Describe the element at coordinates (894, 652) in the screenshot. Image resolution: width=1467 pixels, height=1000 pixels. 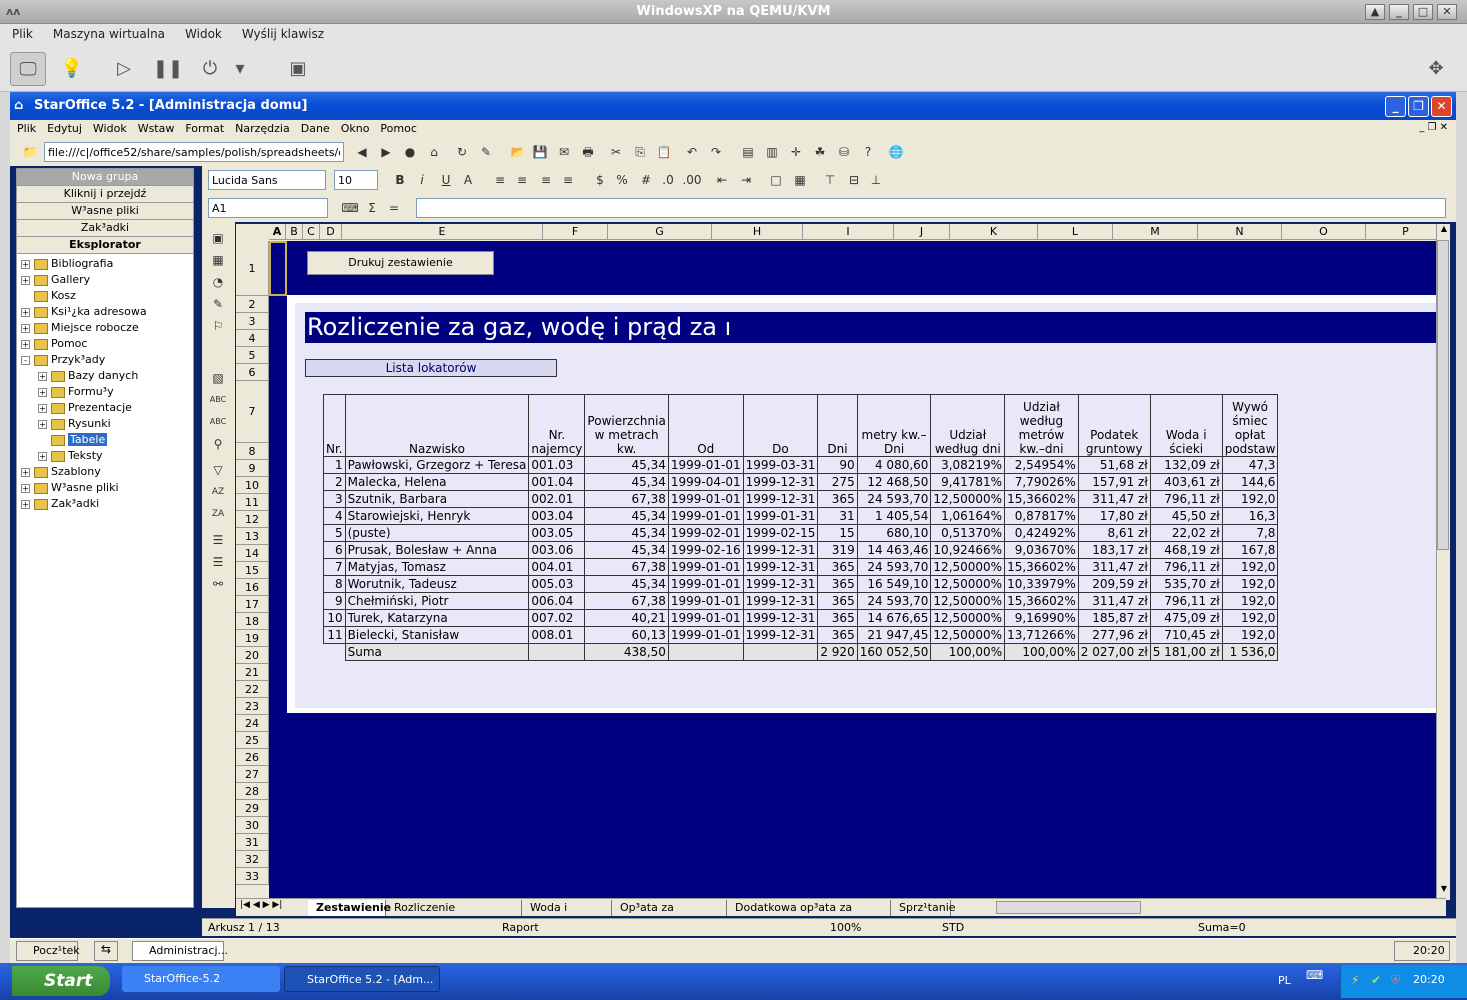
I see `sum-cell: 160 052,50` at that location.